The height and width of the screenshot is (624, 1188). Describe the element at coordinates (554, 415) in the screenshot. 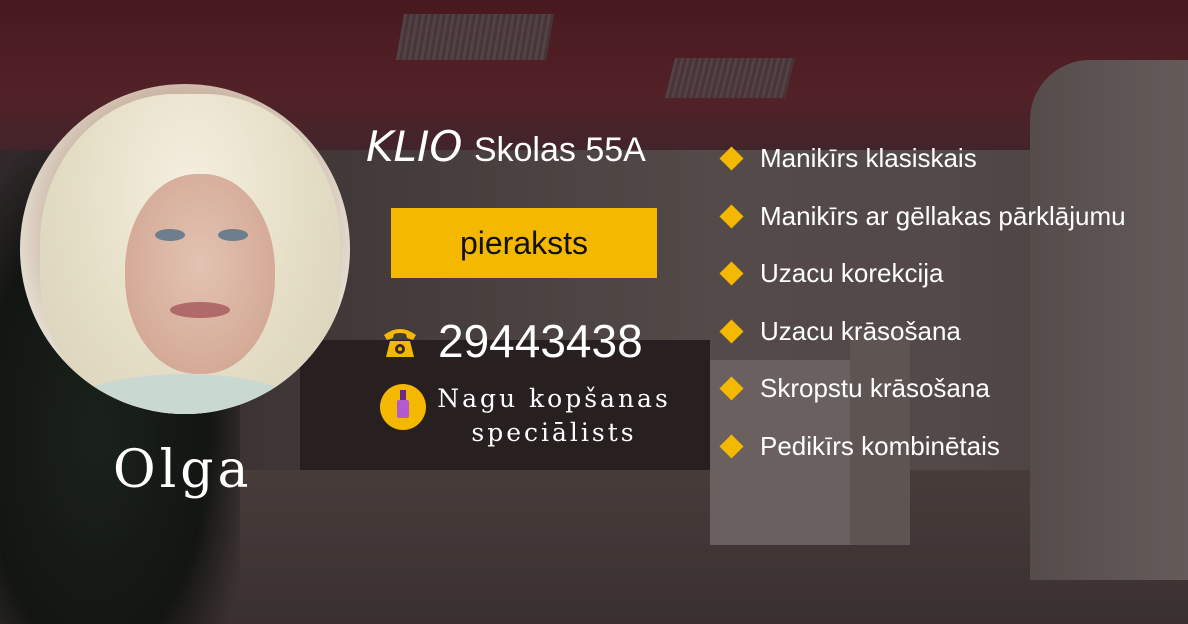

I see `role-label: Nagu kopšanas speciālists` at that location.